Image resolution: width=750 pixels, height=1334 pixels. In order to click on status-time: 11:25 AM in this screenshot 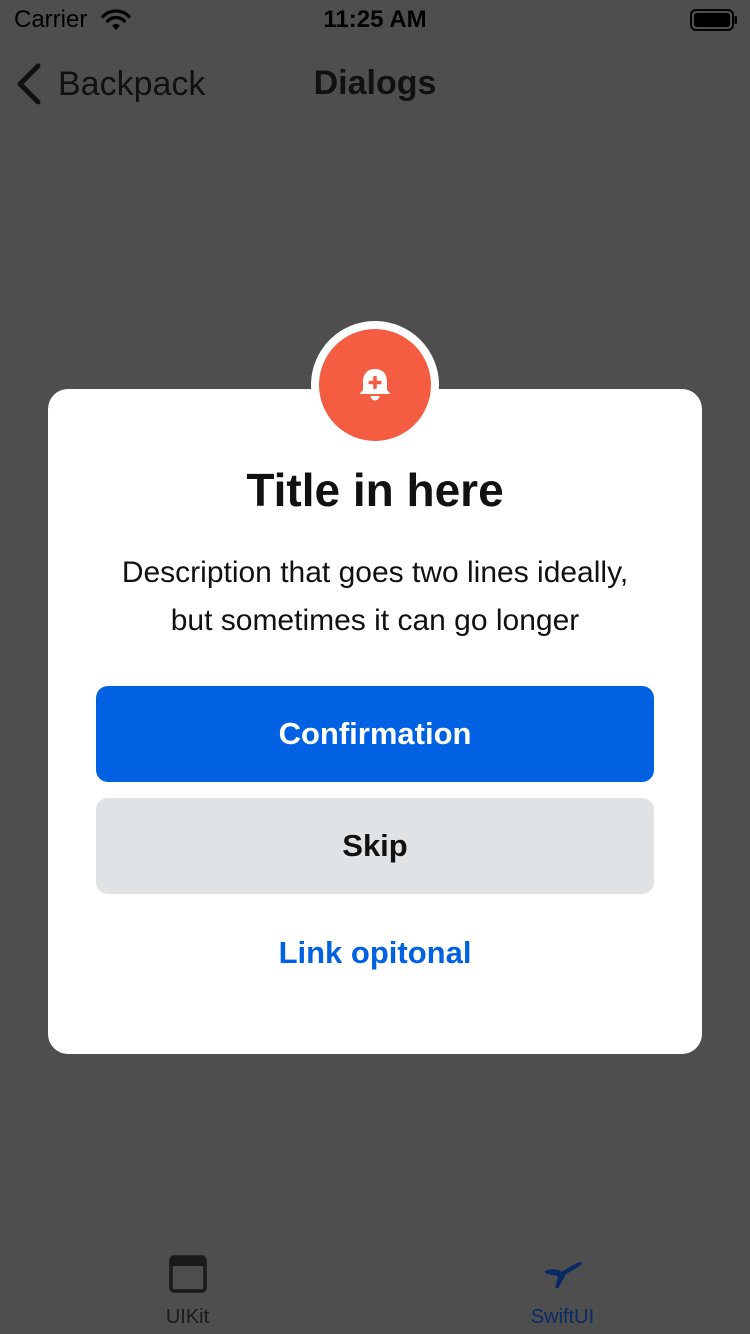, I will do `click(375, 19)`.